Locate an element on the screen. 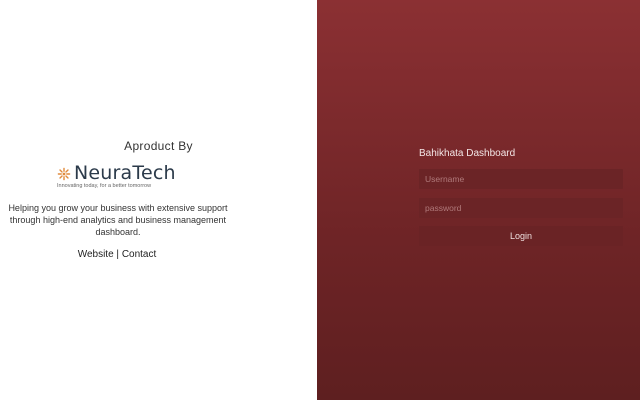 The width and height of the screenshot is (640, 400). username-input is located at coordinates (521, 179).